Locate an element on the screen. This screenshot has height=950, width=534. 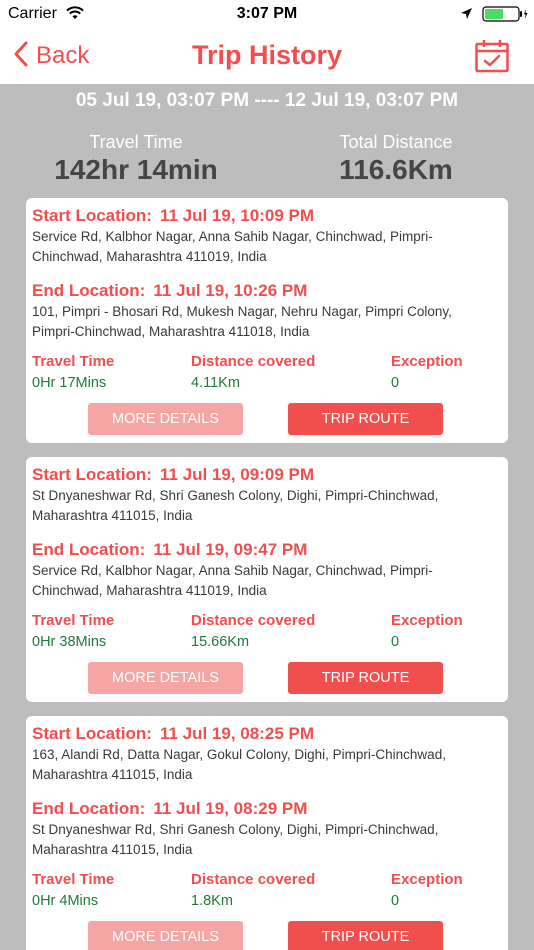
back-button: Back is located at coordinates (51, 56).